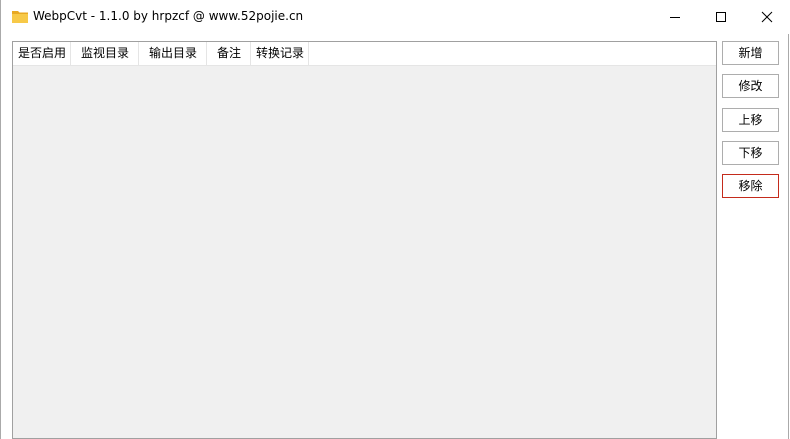  Describe the element at coordinates (364, 54) in the screenshot. I see `table-header: 是否启用 监视目录 输出目录 备注 转换记录` at that location.